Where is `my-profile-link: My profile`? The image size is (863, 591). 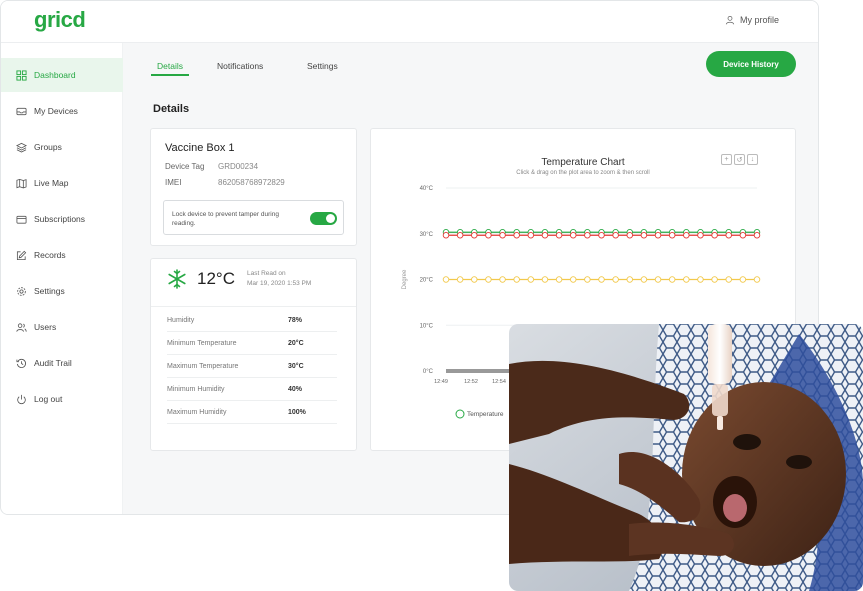
my-profile-link: My profile is located at coordinates (752, 20).